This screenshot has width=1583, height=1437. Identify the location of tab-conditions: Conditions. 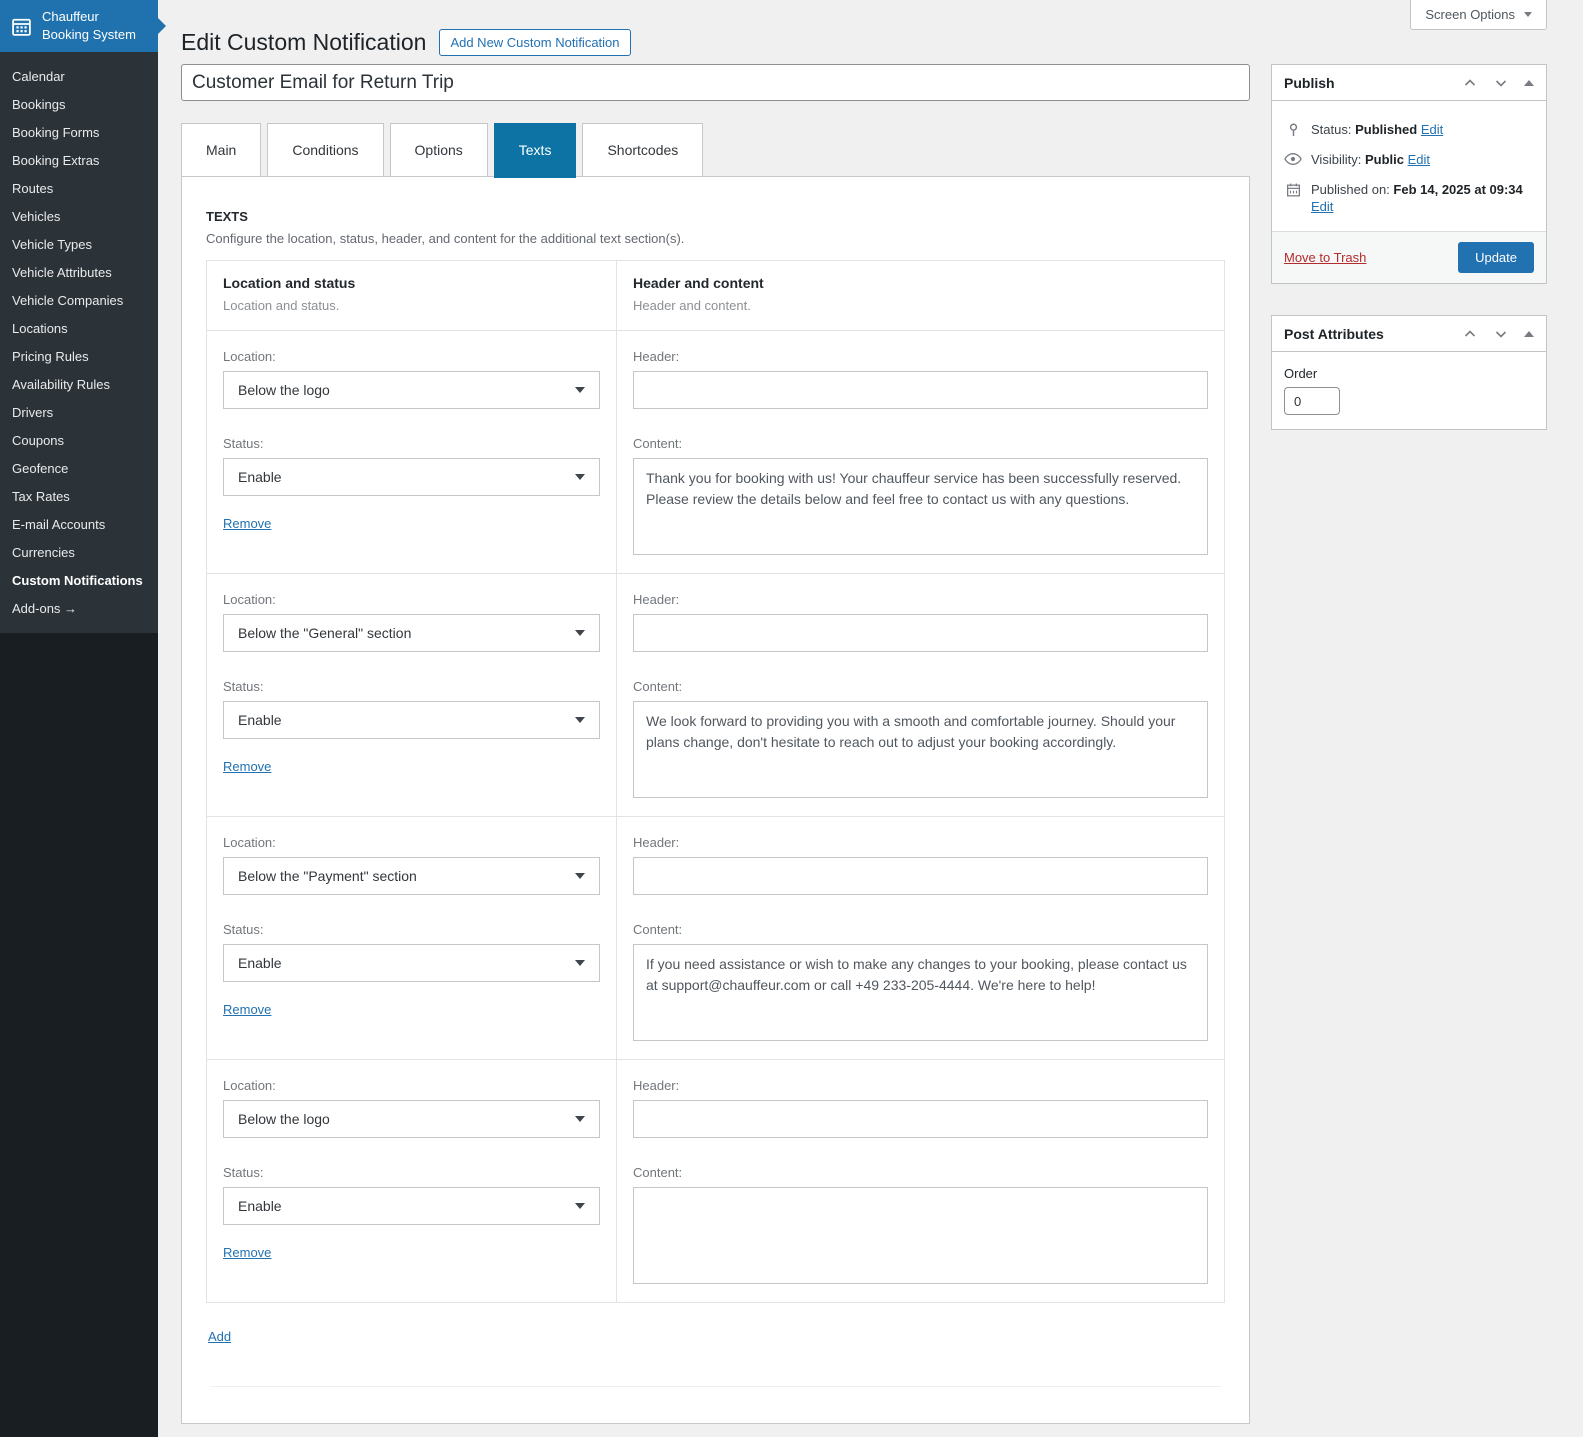
(325, 150).